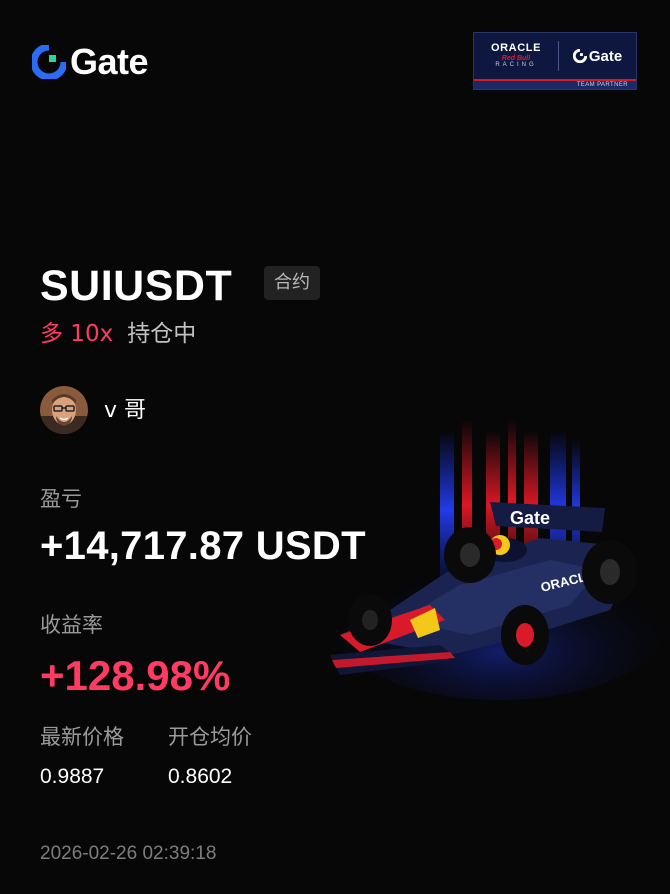 The width and height of the screenshot is (670, 894). I want to click on racing-text: RACING, so click(516, 65).